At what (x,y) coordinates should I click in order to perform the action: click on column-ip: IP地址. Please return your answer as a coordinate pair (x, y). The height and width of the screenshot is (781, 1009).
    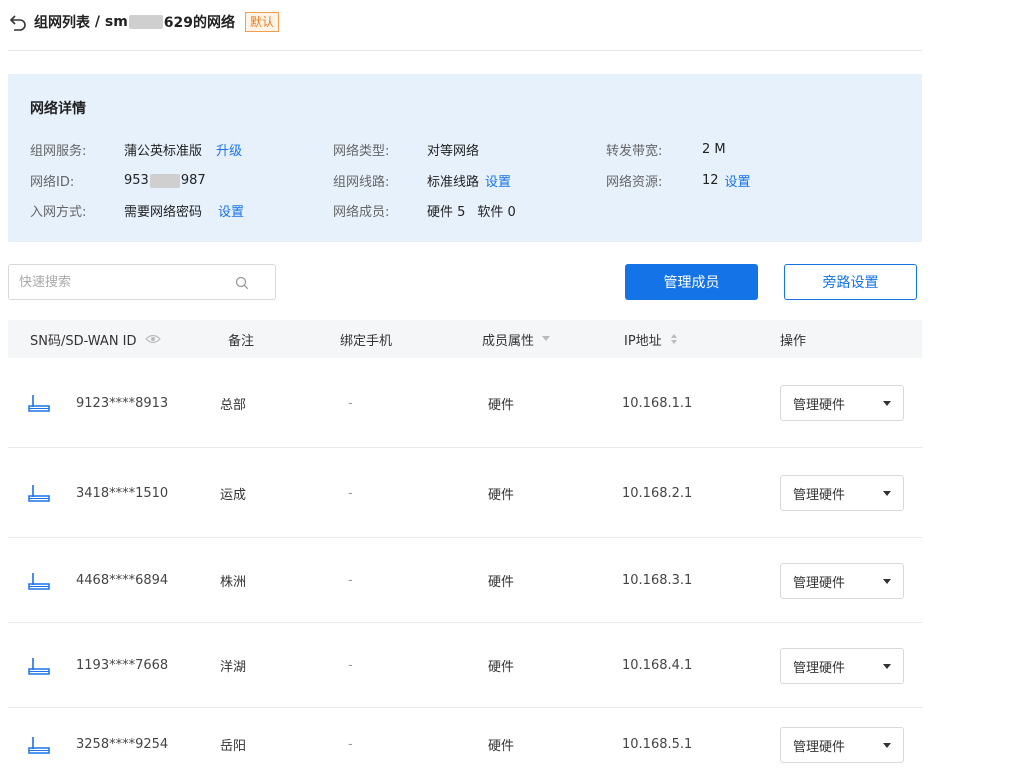
    Looking at the image, I should click on (651, 339).